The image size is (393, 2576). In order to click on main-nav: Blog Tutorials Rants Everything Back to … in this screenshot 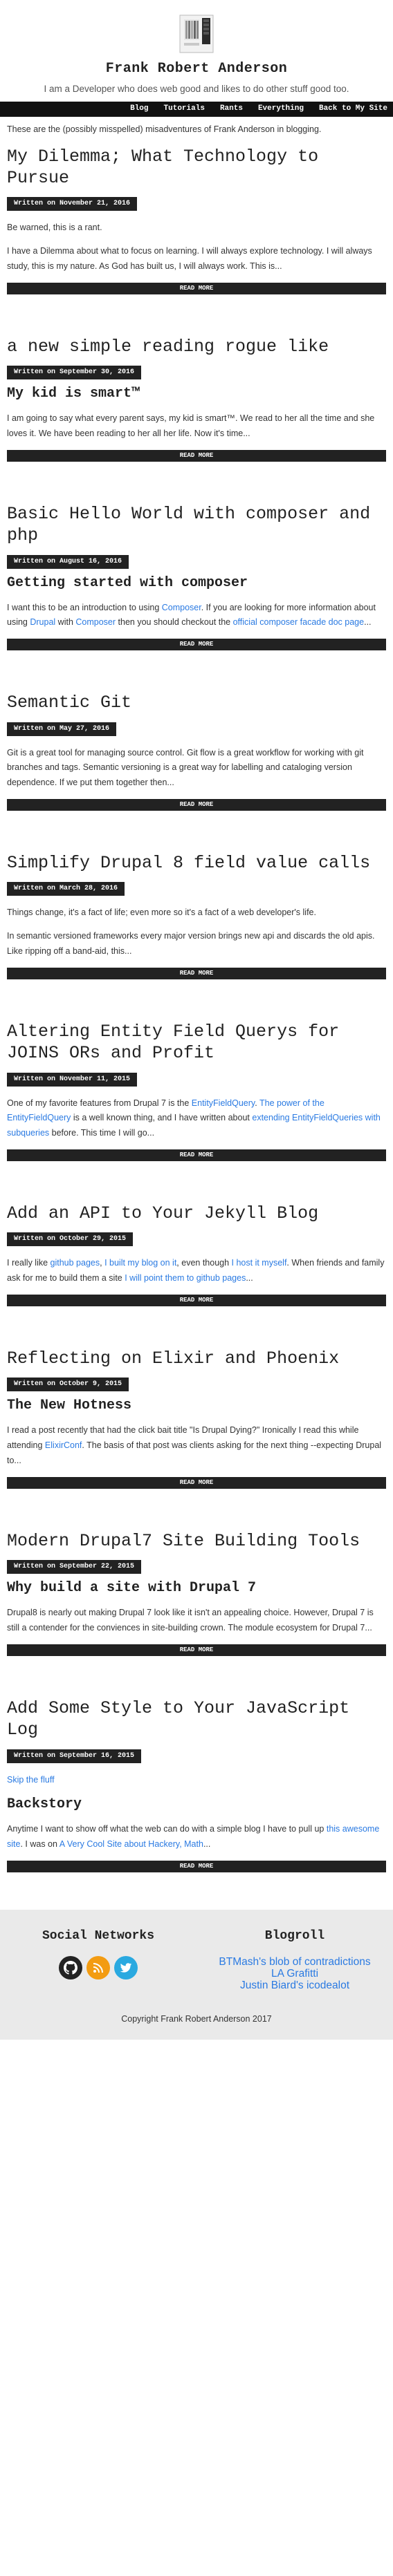, I will do `click(196, 109)`.